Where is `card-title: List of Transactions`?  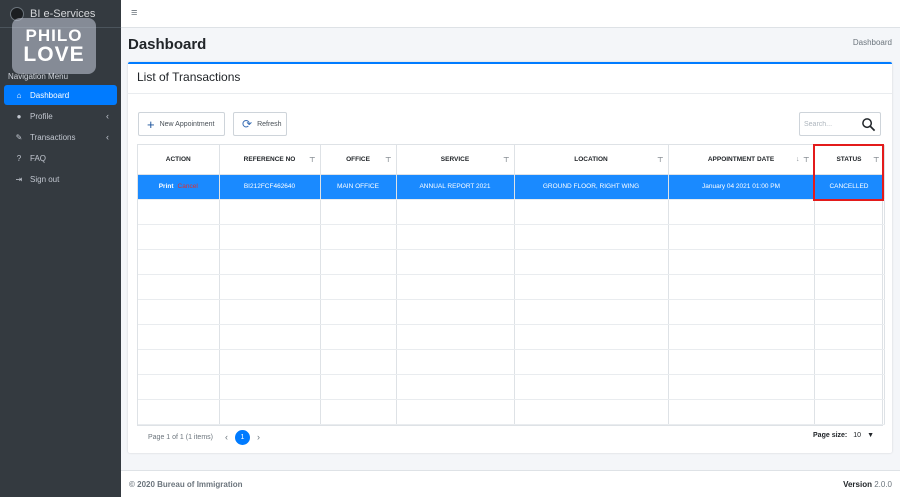 card-title: List of Transactions is located at coordinates (189, 77).